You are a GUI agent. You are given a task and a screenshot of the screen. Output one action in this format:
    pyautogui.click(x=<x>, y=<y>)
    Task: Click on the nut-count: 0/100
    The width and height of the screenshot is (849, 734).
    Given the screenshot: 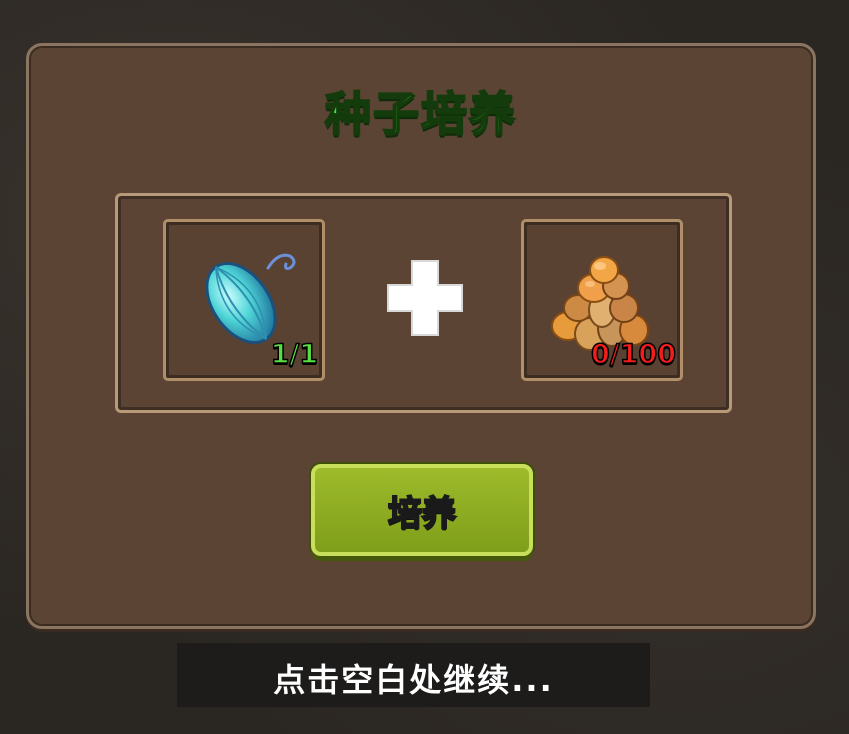 What is the action you would take?
    pyautogui.click(x=633, y=354)
    